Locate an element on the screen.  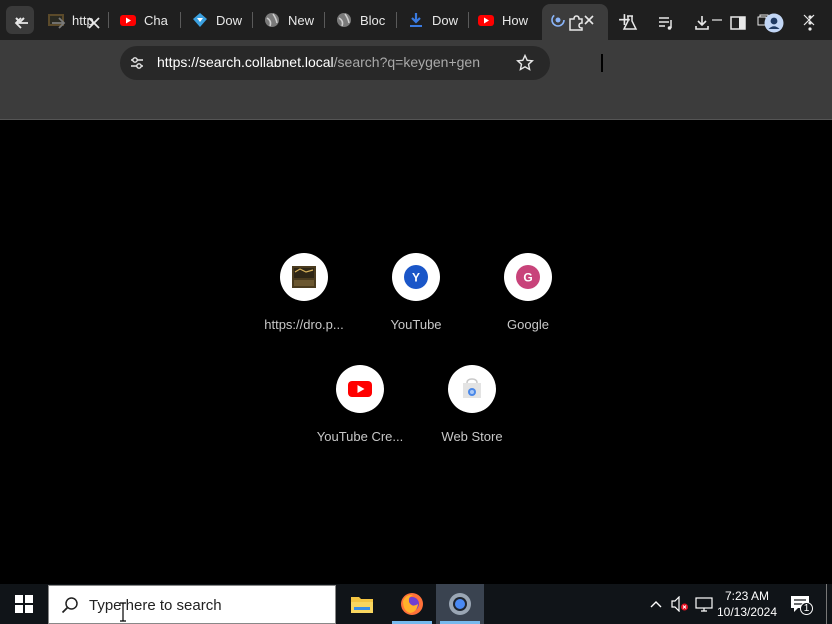
speaker-muted-icon is located at coordinates (679, 604).